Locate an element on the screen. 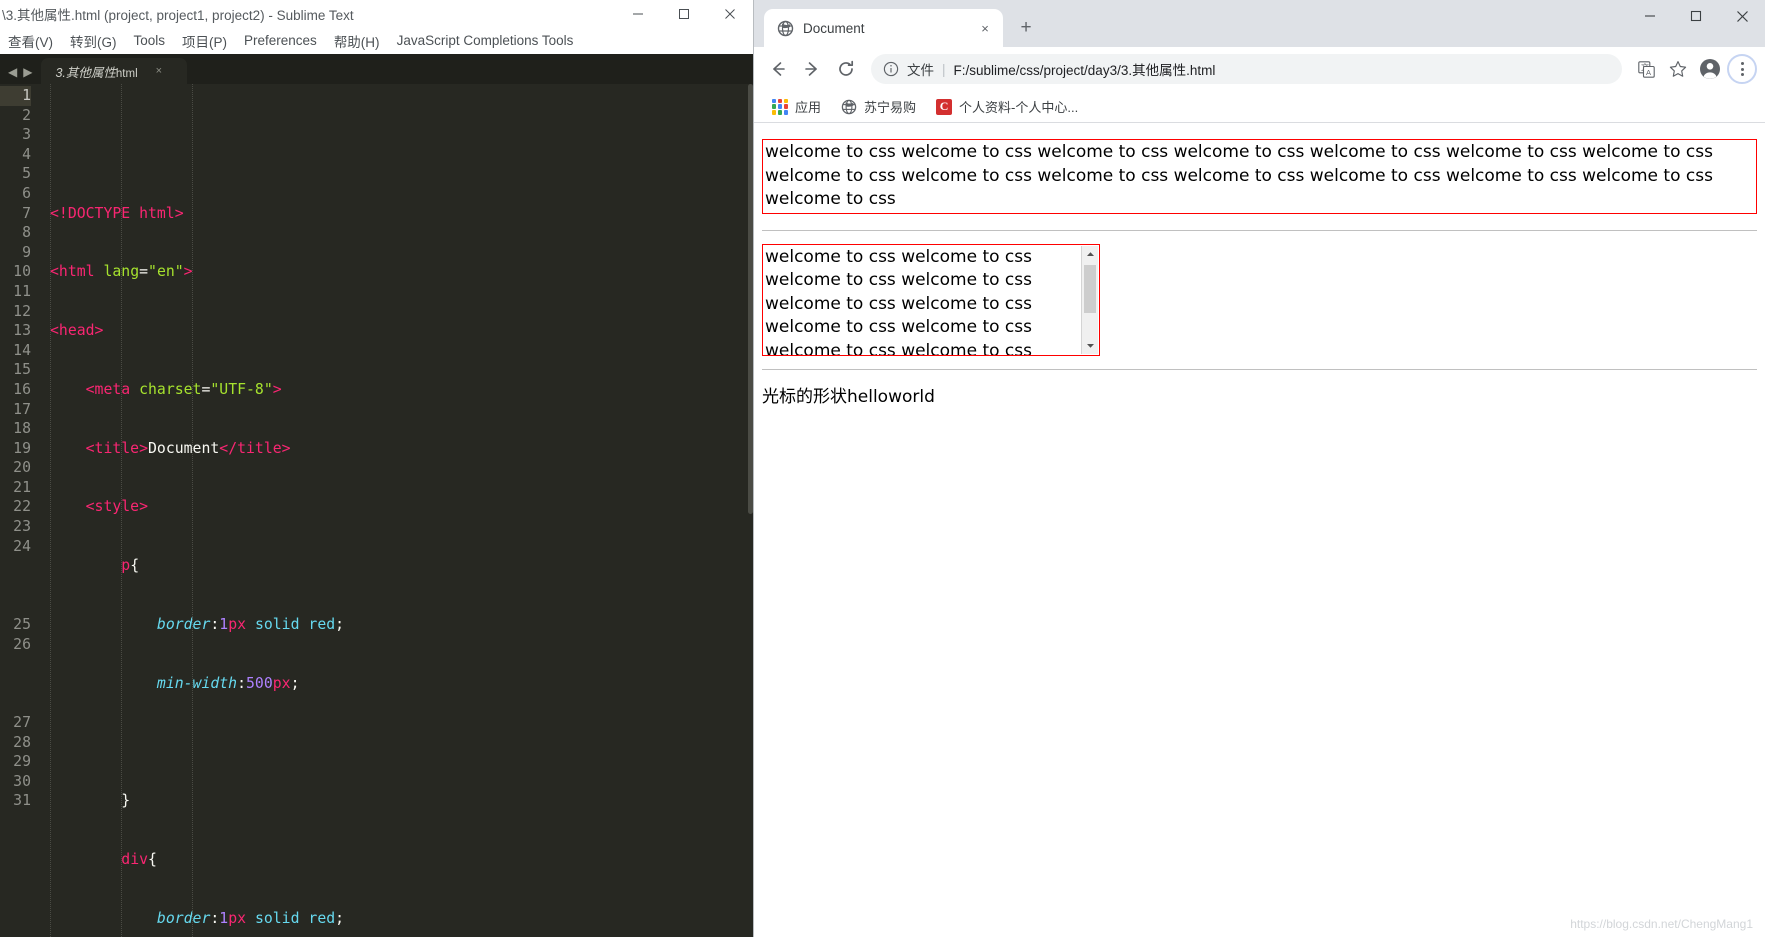 Image resolution: width=1765 pixels, height=937 pixels. code-line-3: <head> is located at coordinates (77, 331).